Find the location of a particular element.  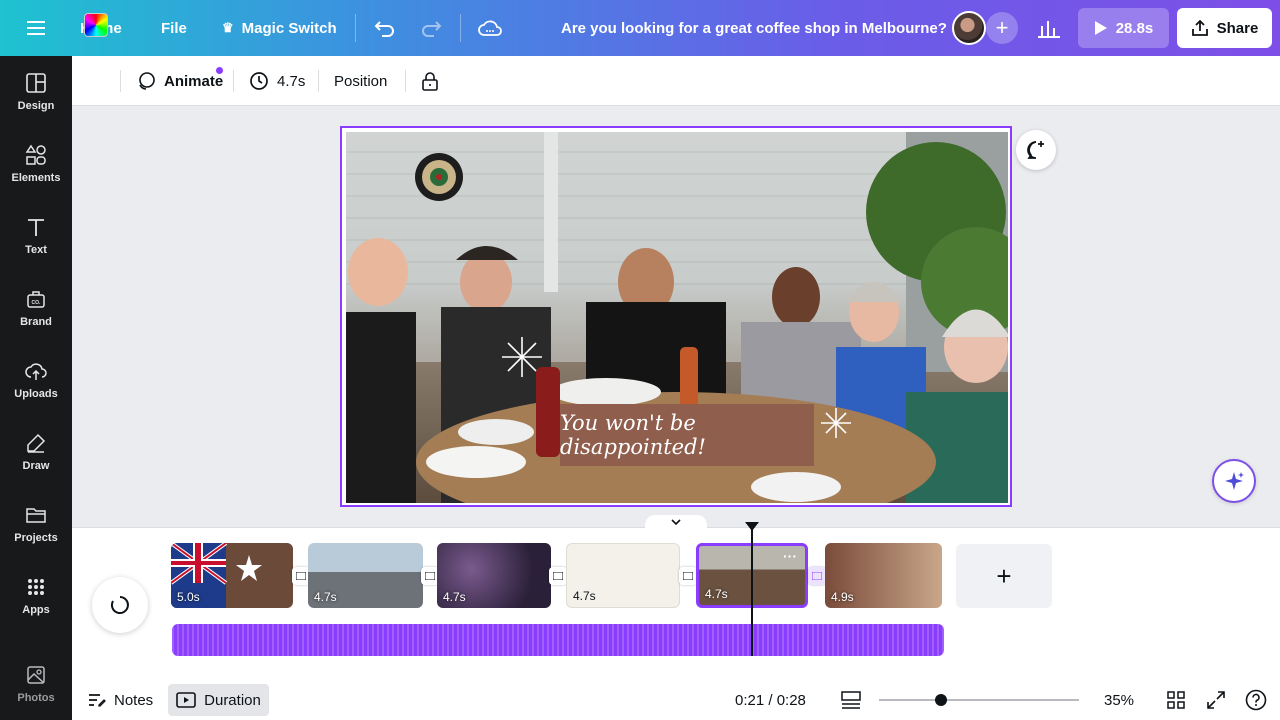

zoom-slider-knob is located at coordinates (941, 700).